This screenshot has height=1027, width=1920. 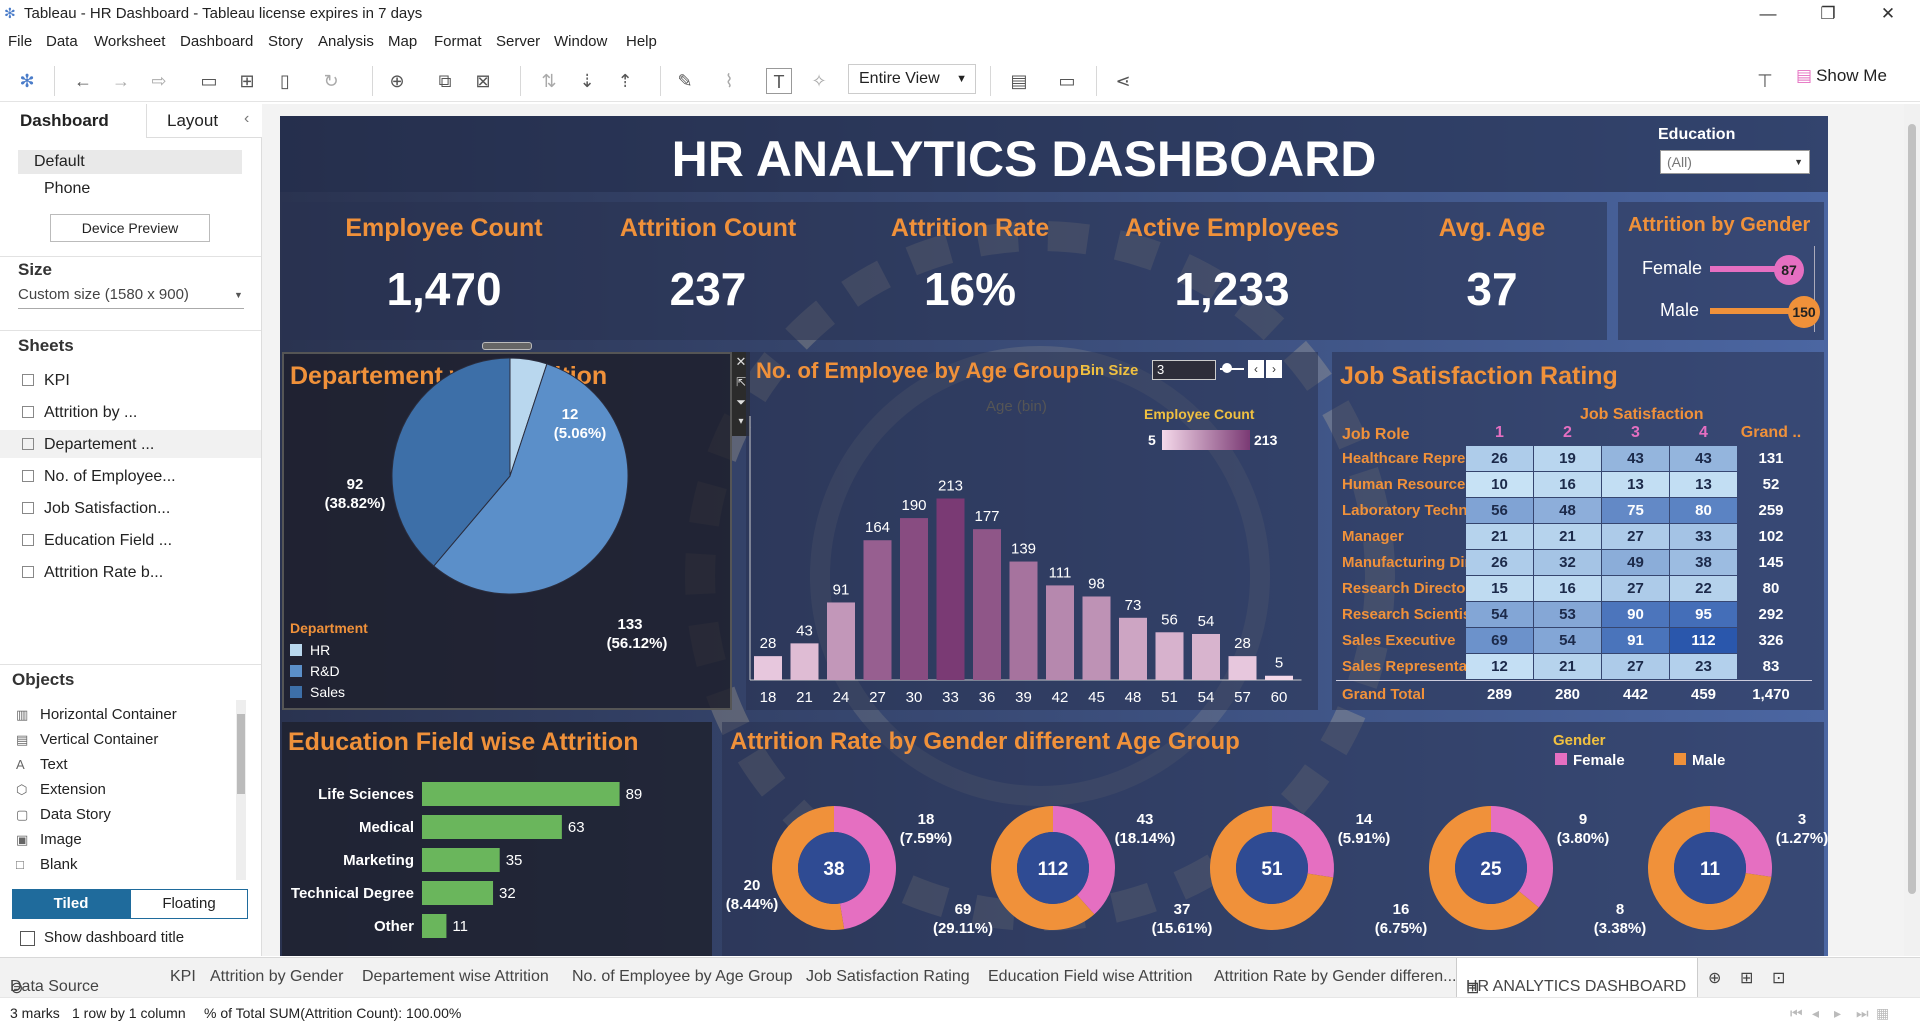 I want to click on menu-analysis: Analysis, so click(x=346, y=41).